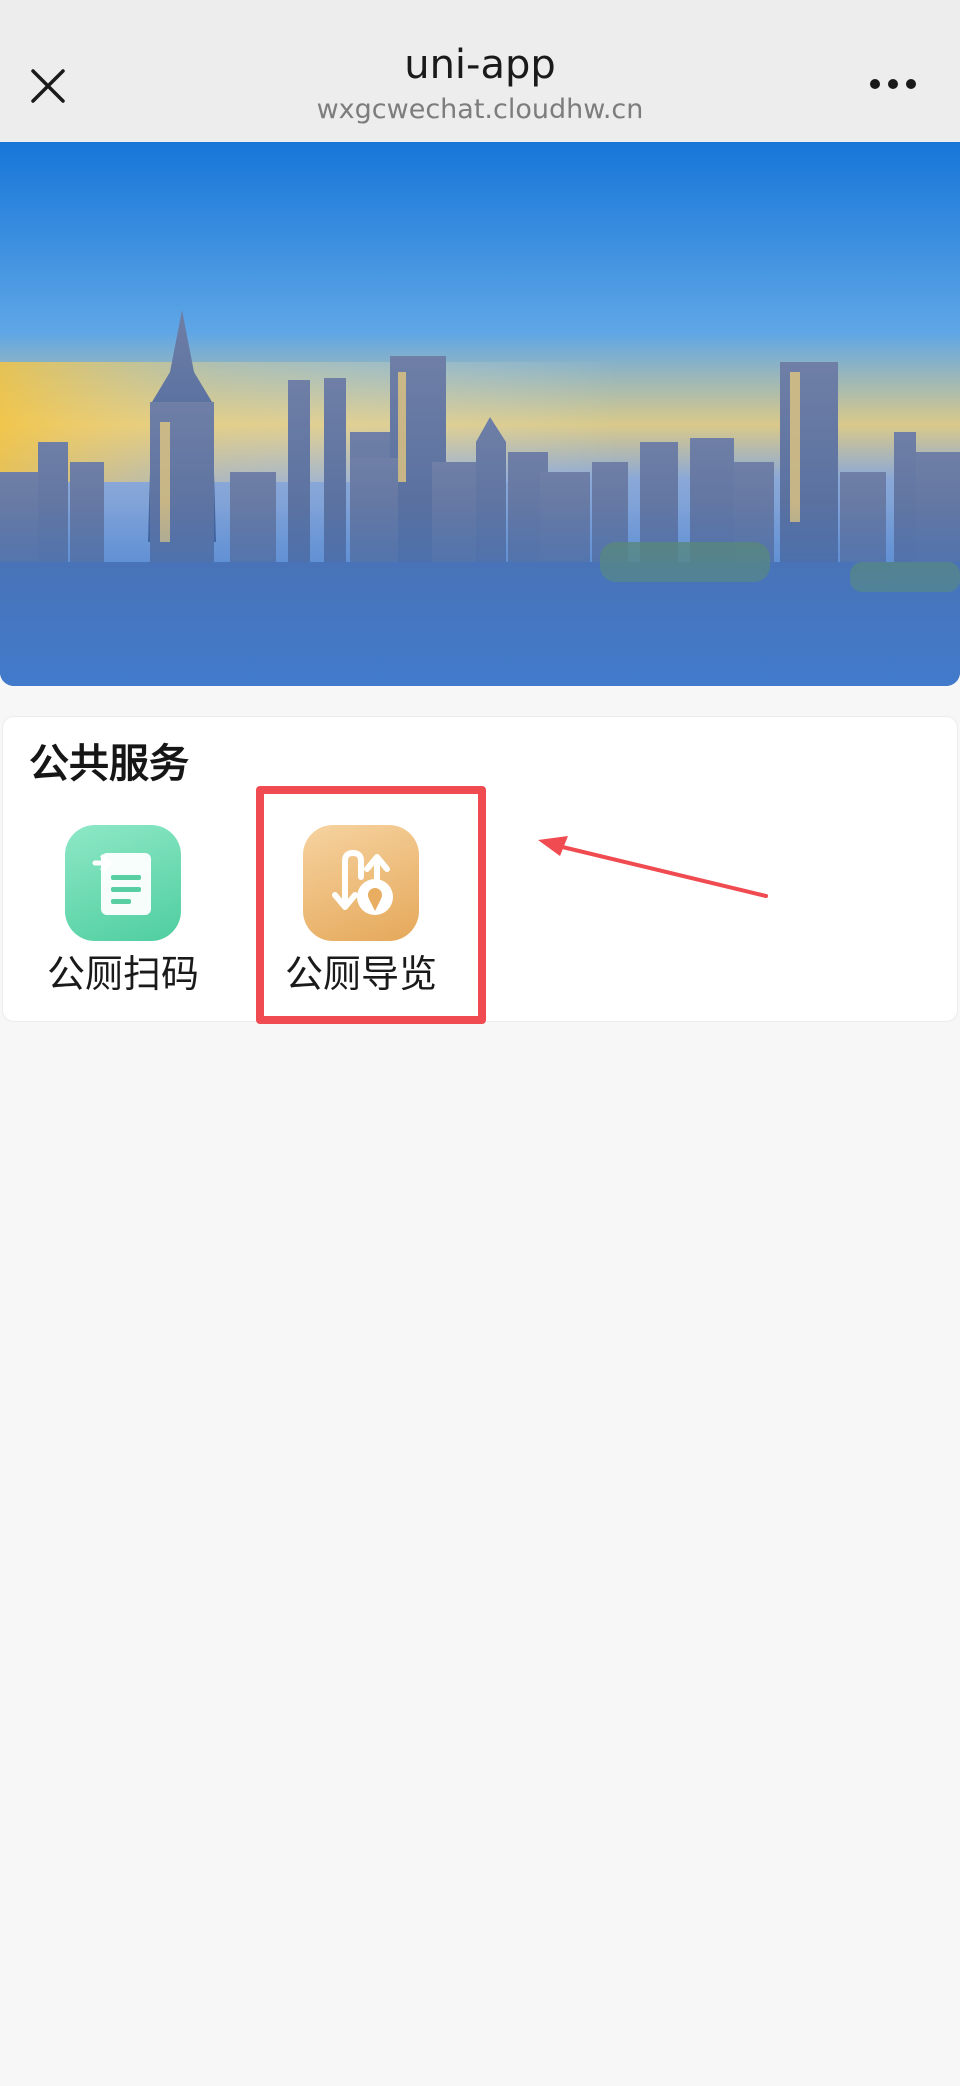 Image resolution: width=960 pixels, height=2086 pixels. I want to click on service-toilet-scan: 公厕扫码, so click(123, 918).